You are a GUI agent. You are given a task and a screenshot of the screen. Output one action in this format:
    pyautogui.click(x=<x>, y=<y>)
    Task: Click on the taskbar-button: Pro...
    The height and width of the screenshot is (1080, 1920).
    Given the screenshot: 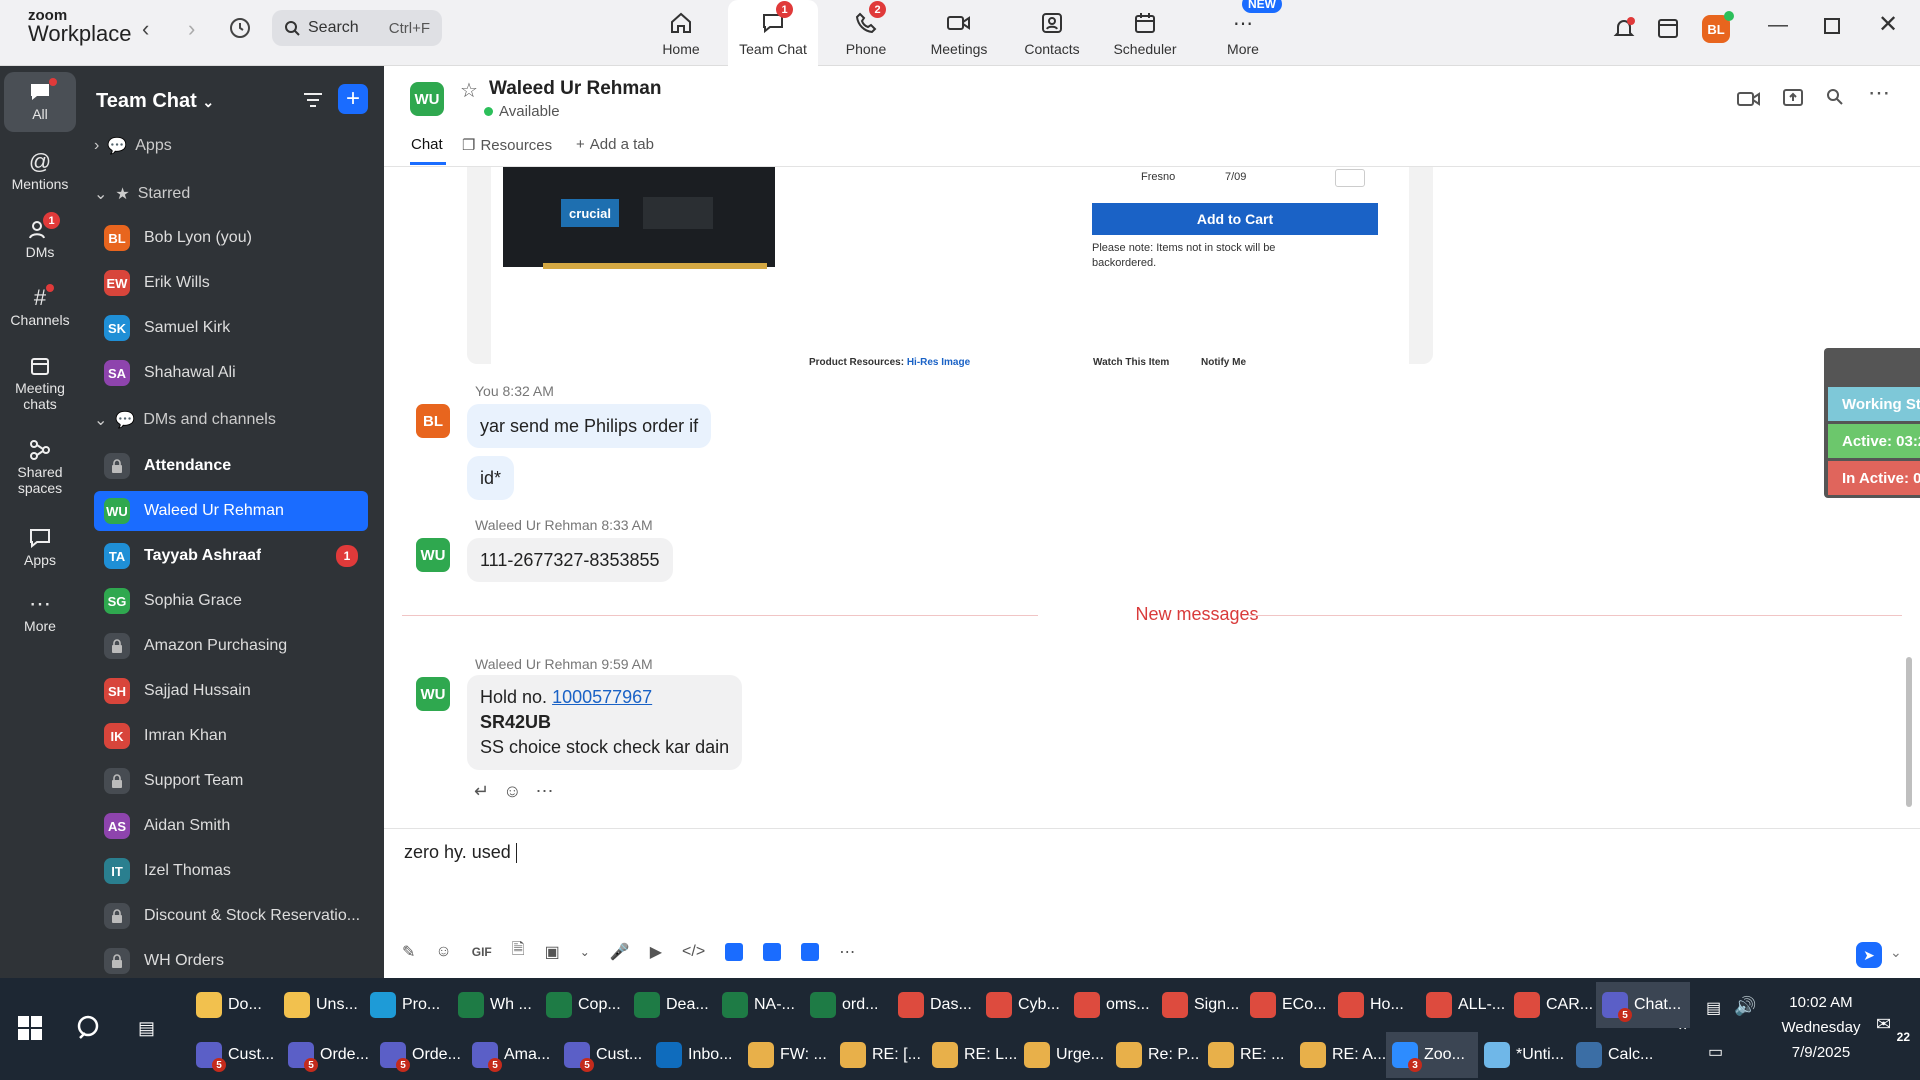 What is the action you would take?
    pyautogui.click(x=408, y=1005)
    